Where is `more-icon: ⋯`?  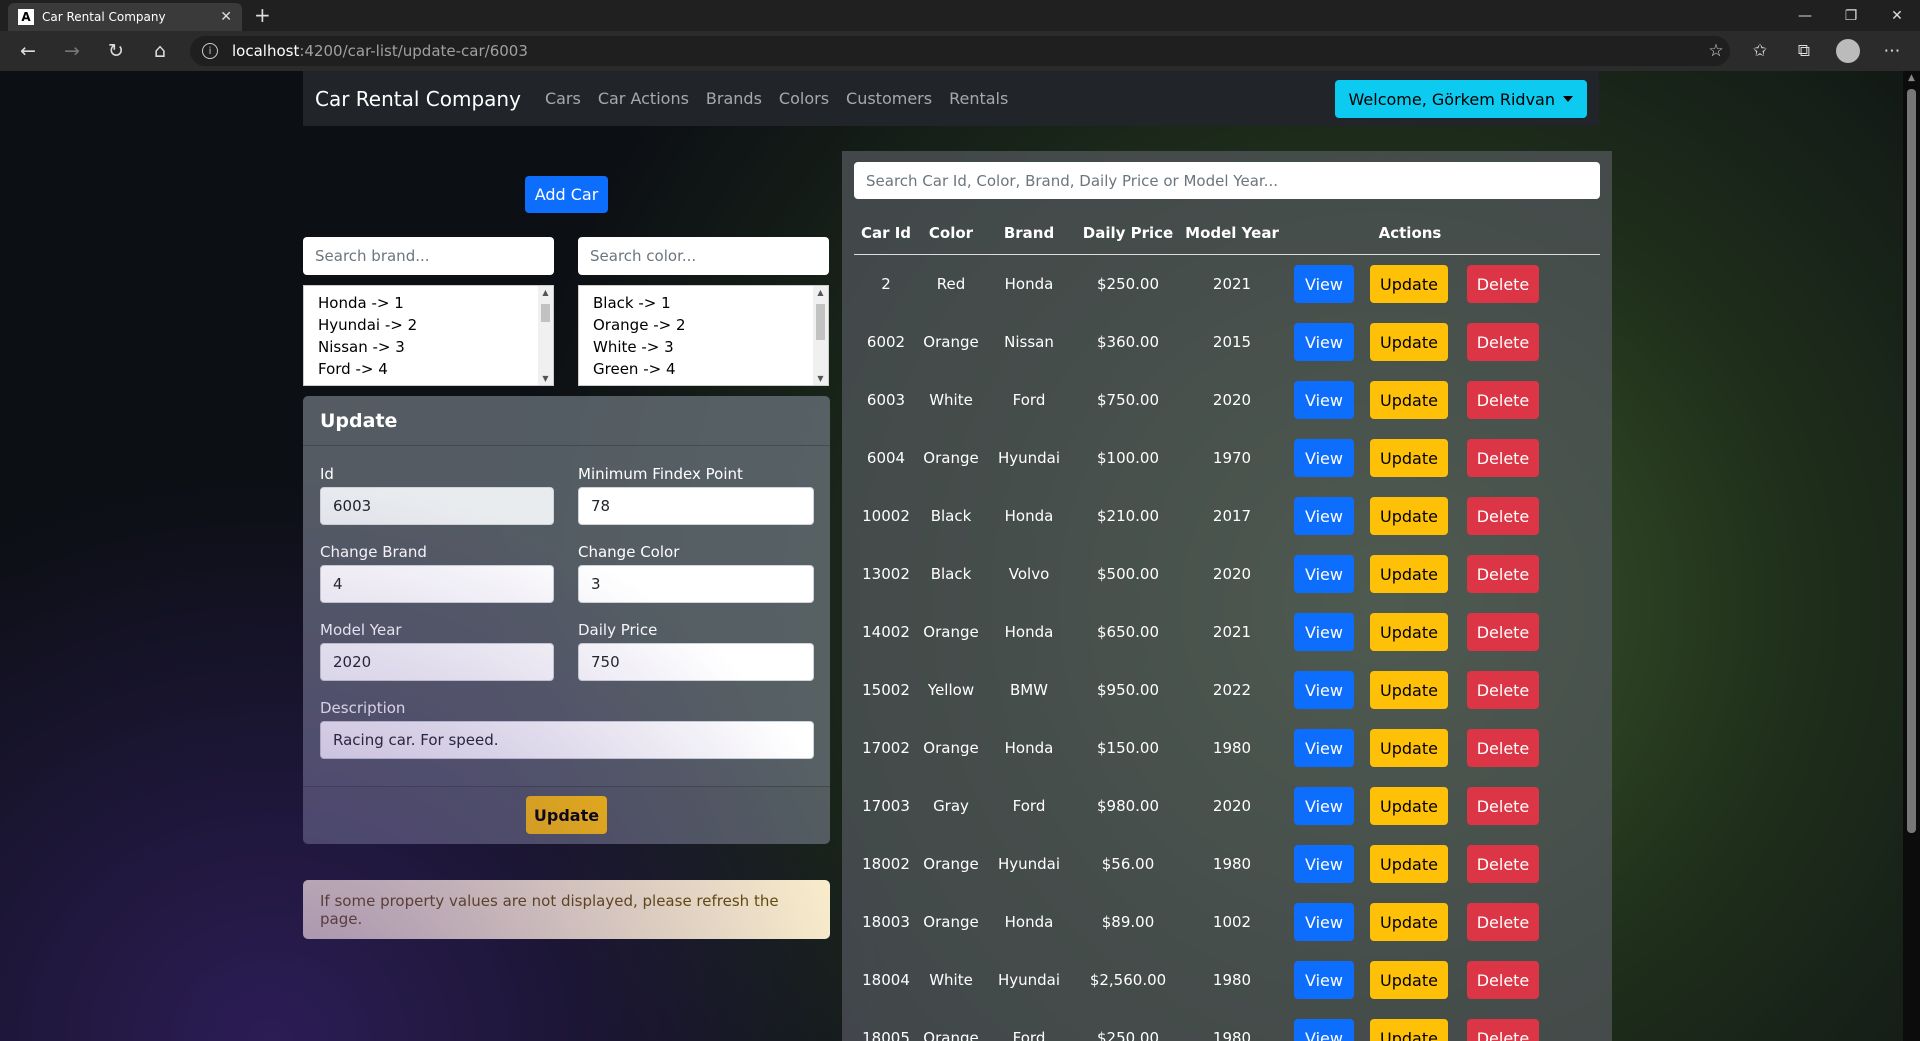 more-icon: ⋯ is located at coordinates (1892, 51).